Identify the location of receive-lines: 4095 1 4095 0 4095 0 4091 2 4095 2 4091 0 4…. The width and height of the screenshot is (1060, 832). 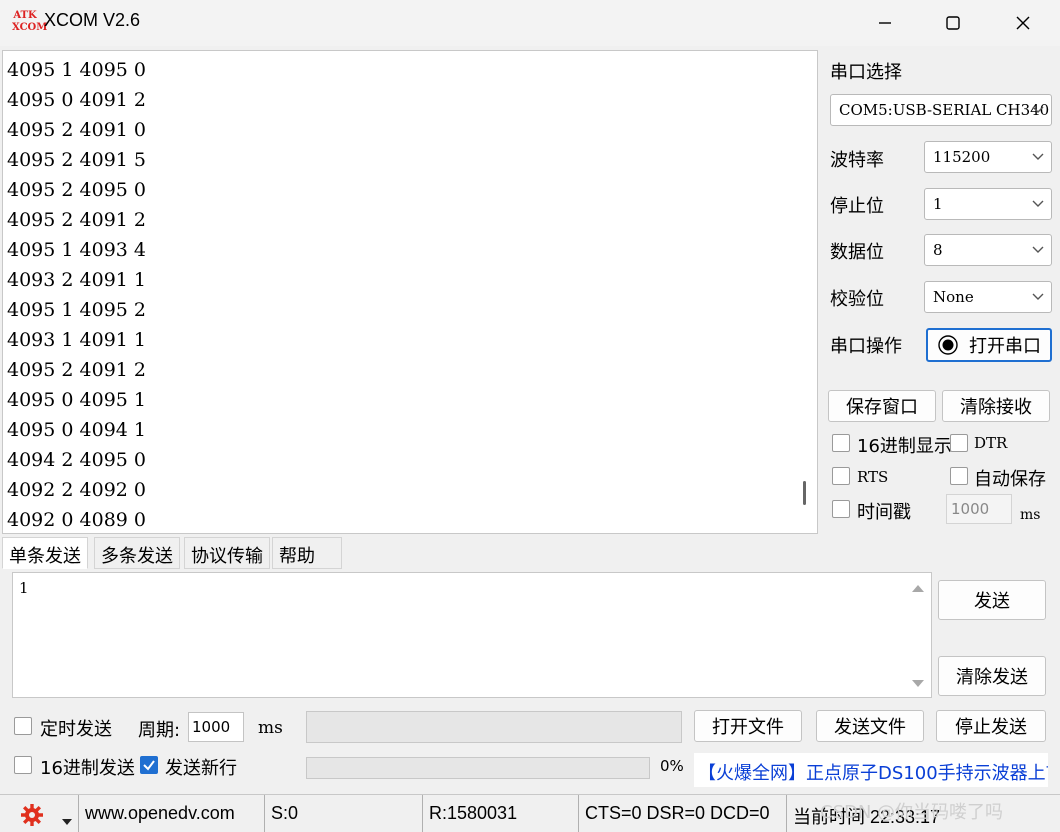
(77, 294).